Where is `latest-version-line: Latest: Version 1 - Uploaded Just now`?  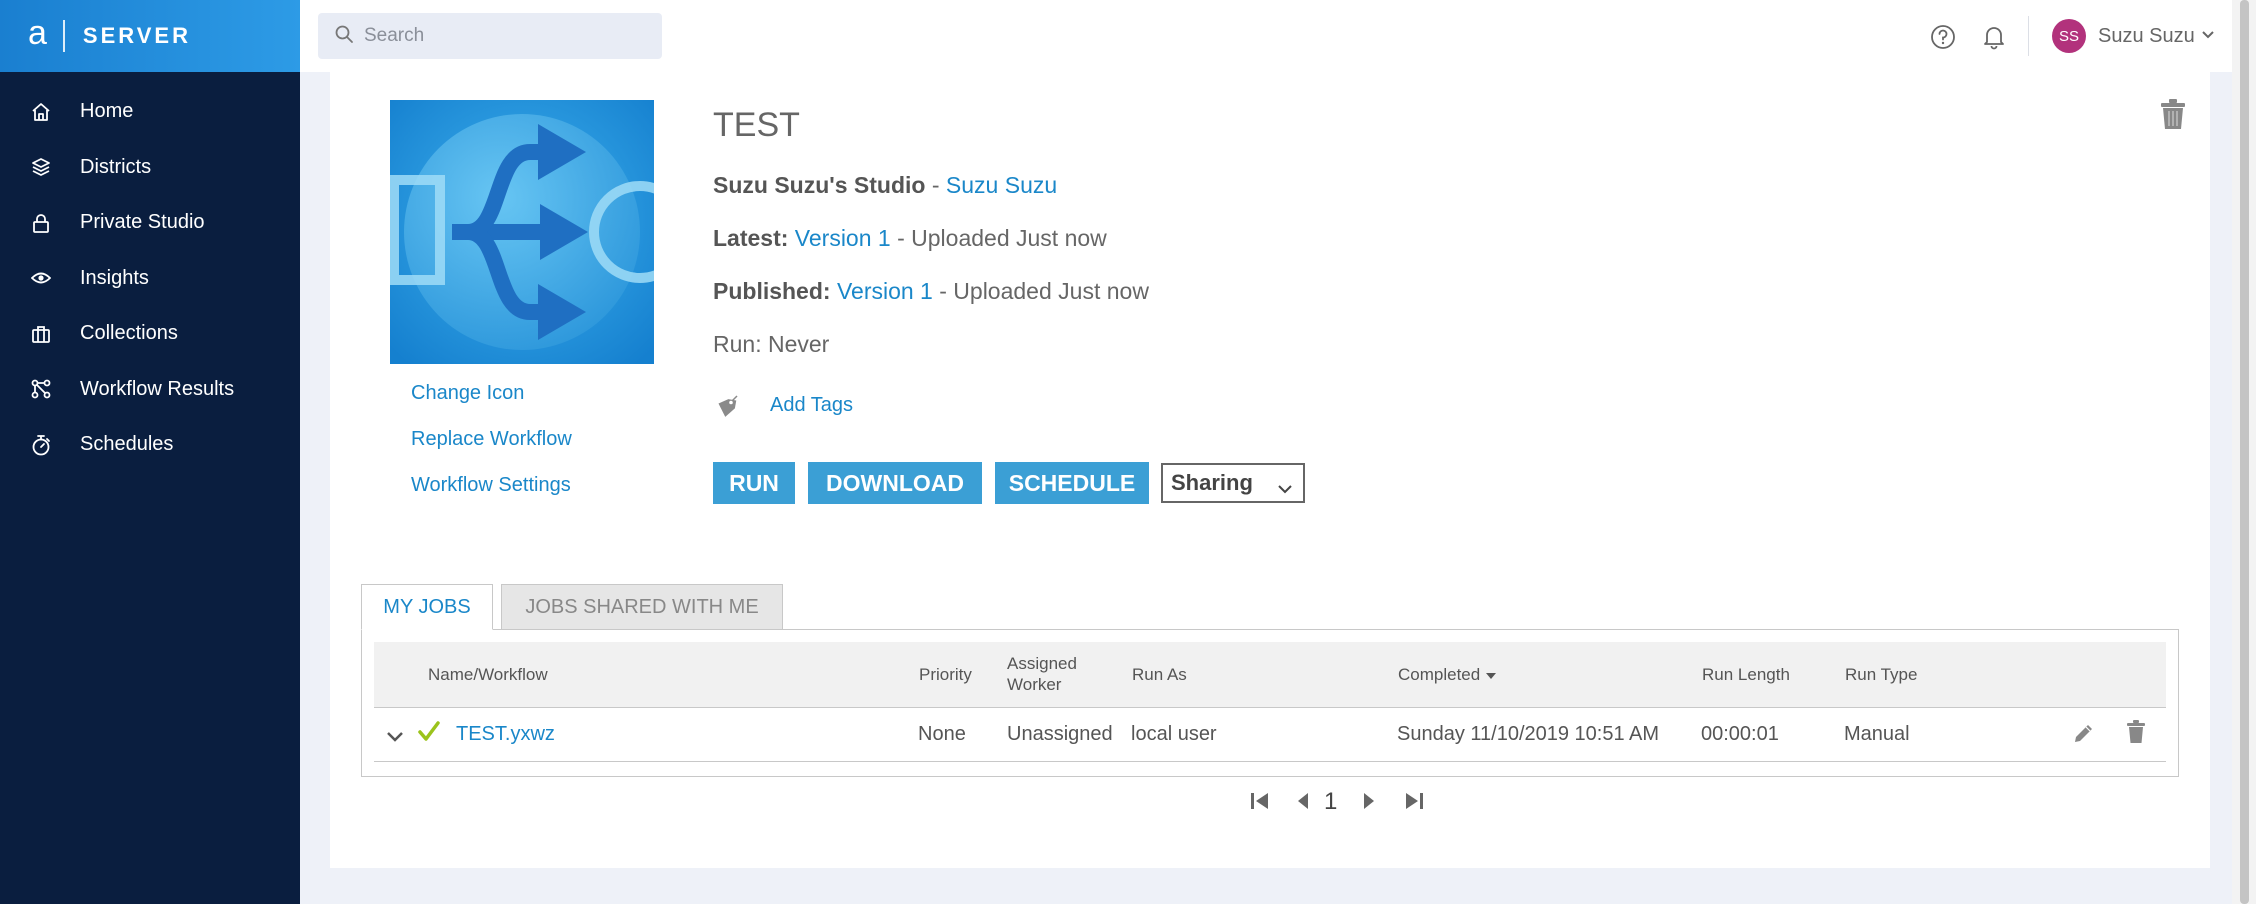
latest-version-line: Latest: Version 1 - Uploaded Just now is located at coordinates (910, 238).